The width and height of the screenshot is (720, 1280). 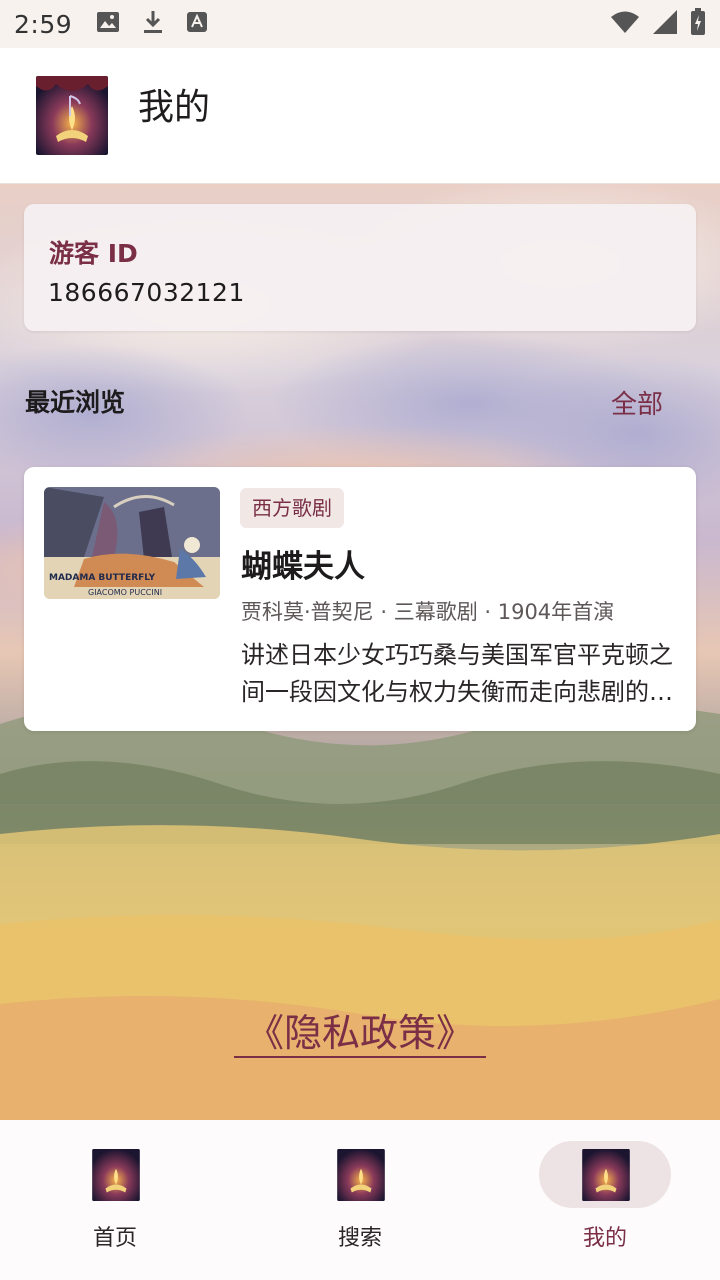 What do you see at coordinates (116, 1175) in the screenshot?
I see `home-logo-icon` at bounding box center [116, 1175].